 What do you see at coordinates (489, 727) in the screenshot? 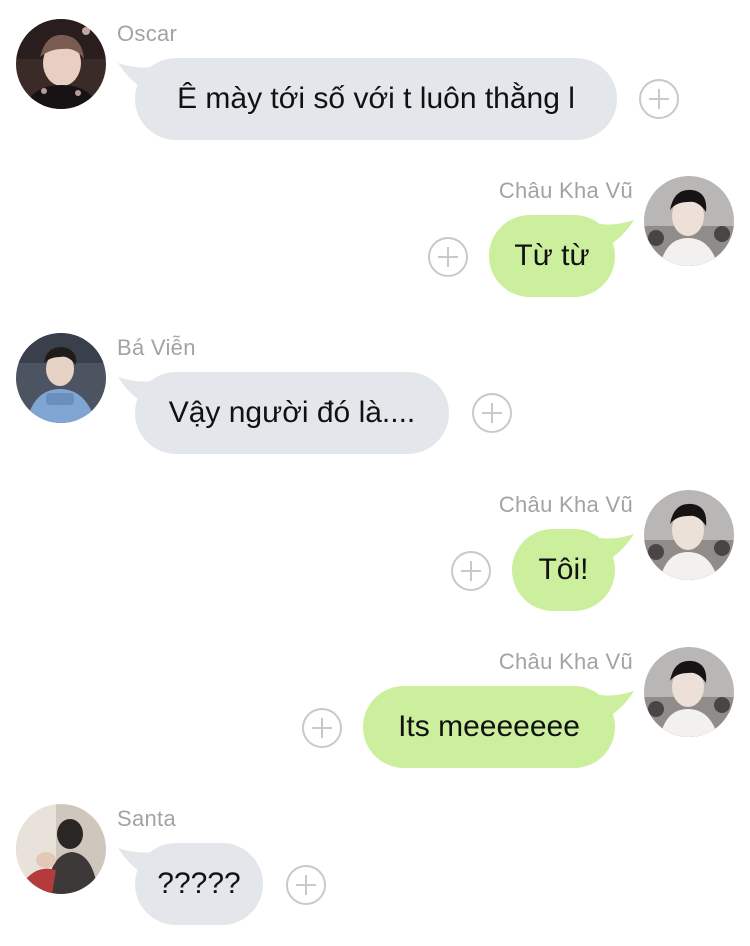
I see `message-bubble: Its meeeeeee` at bounding box center [489, 727].